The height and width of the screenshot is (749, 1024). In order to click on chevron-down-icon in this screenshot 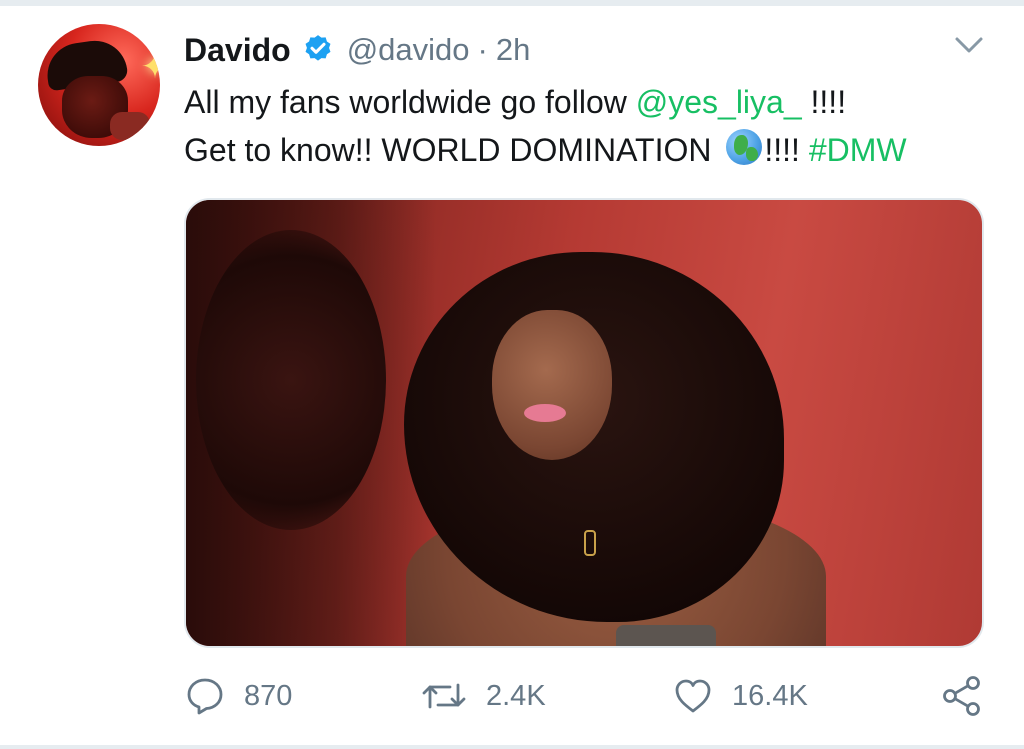, I will do `click(969, 45)`.